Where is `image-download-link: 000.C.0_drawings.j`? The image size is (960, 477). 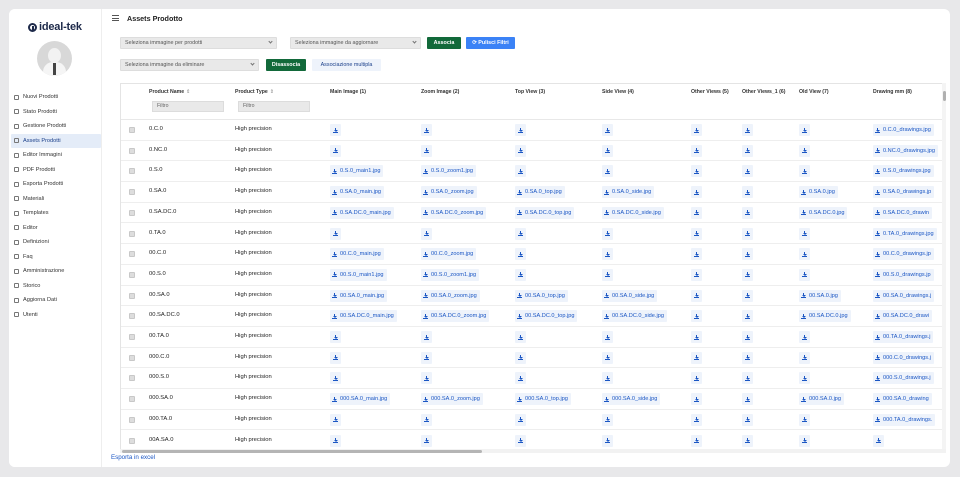
image-download-link: 000.C.0_drawings.j is located at coordinates (903, 357).